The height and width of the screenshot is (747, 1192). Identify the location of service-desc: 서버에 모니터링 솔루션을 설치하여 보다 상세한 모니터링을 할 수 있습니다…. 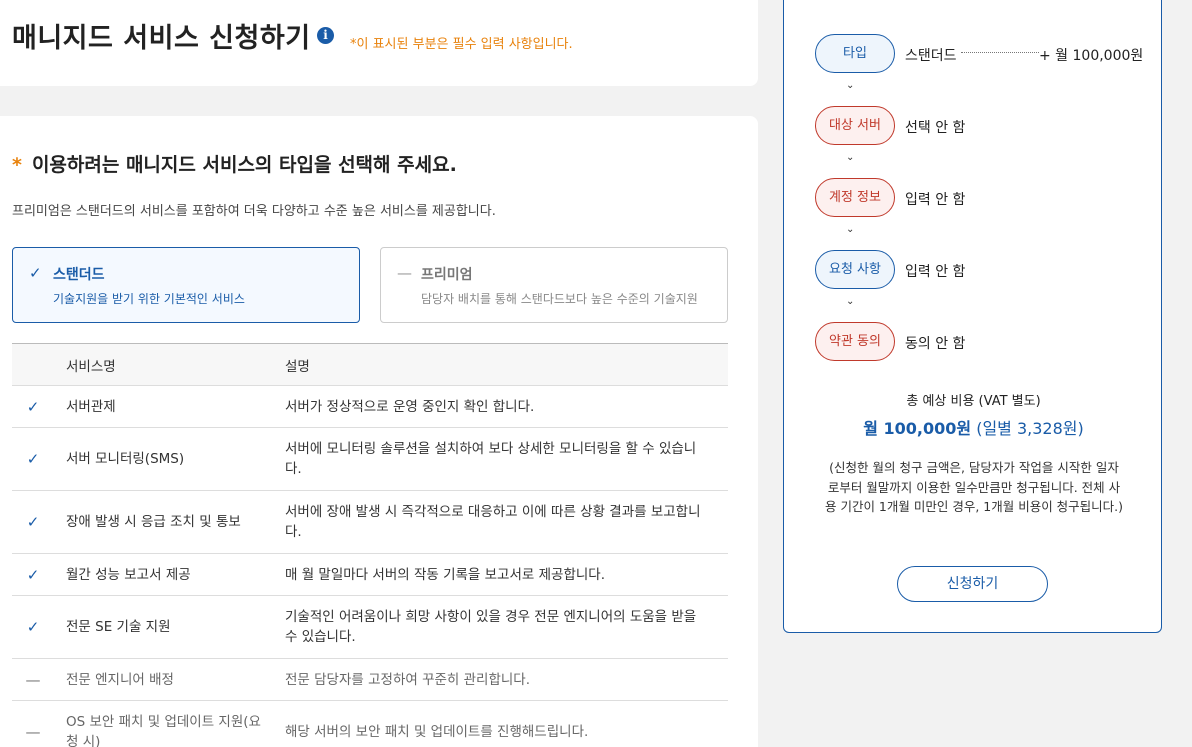
(506, 459).